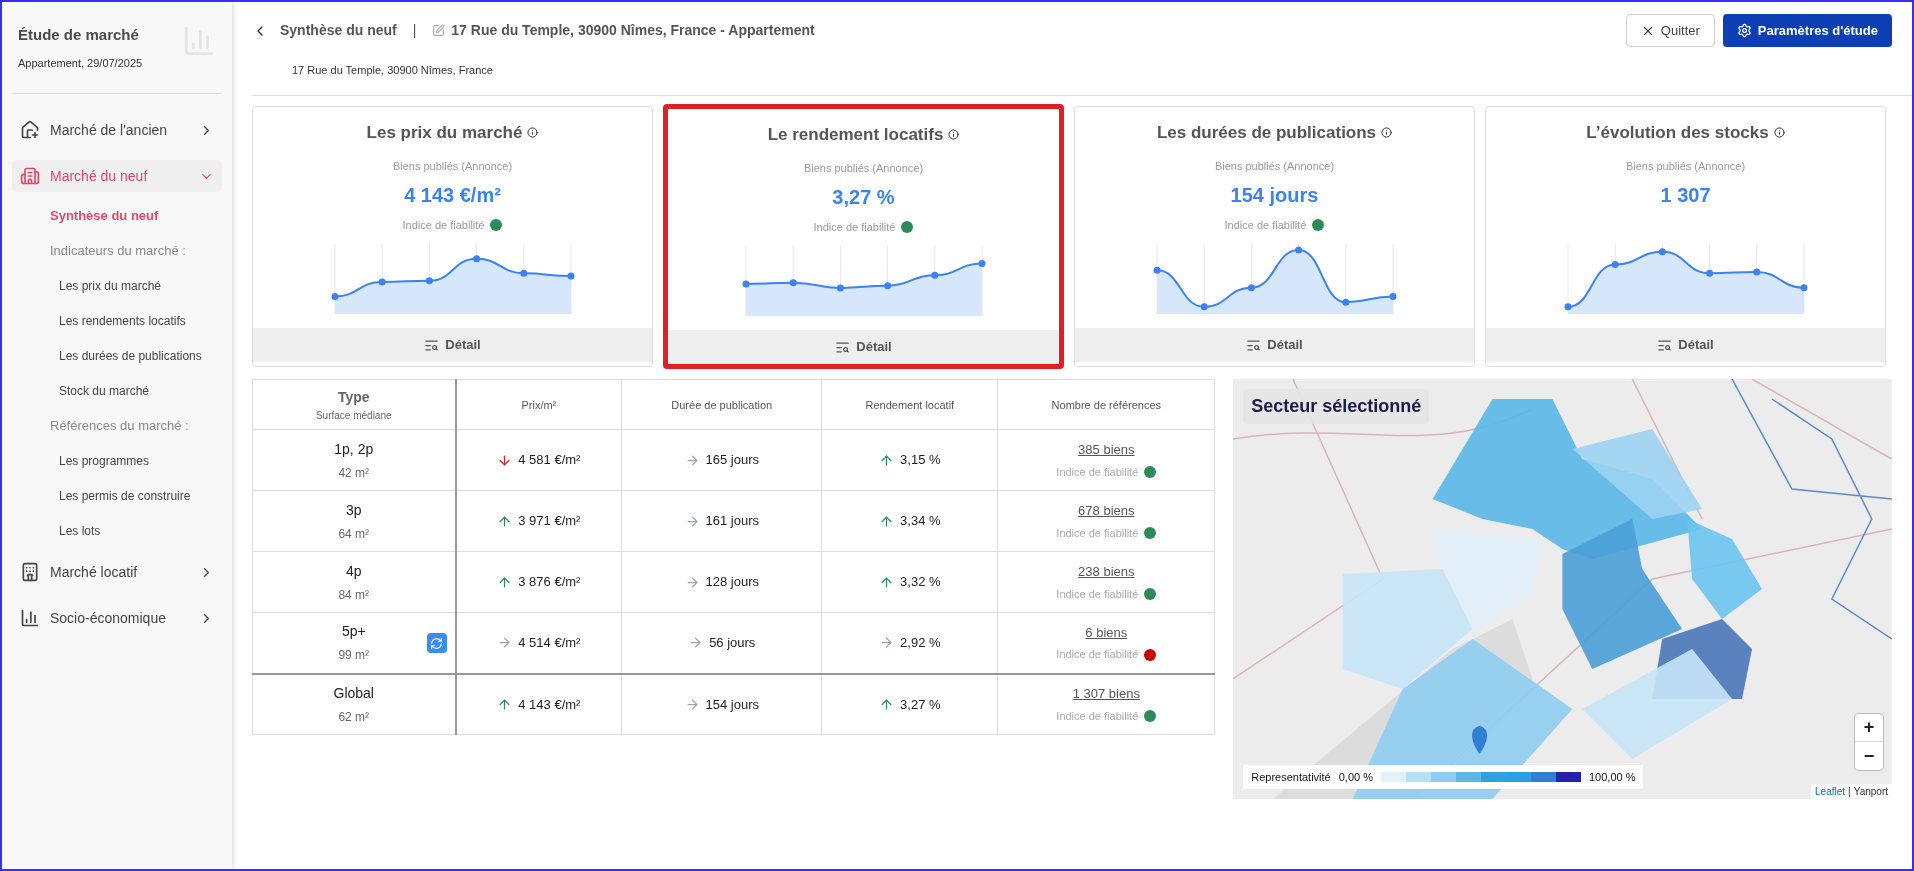 This screenshot has height=871, width=1914. I want to click on card-title: Les prix du marché, so click(444, 133).